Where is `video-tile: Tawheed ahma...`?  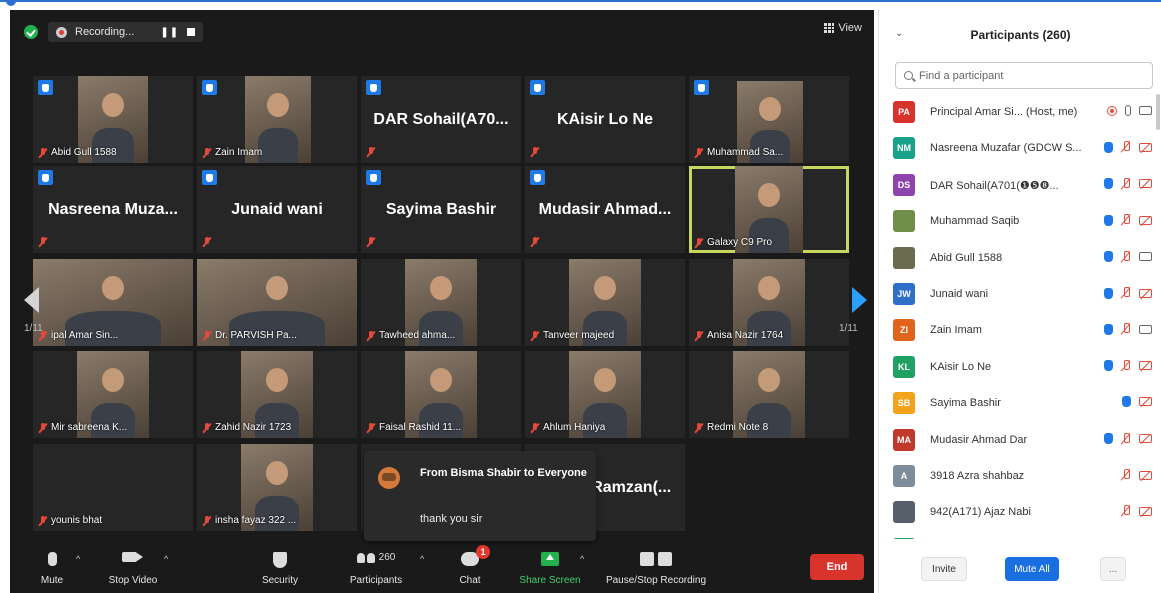 video-tile: Tawheed ahma... is located at coordinates (441, 302).